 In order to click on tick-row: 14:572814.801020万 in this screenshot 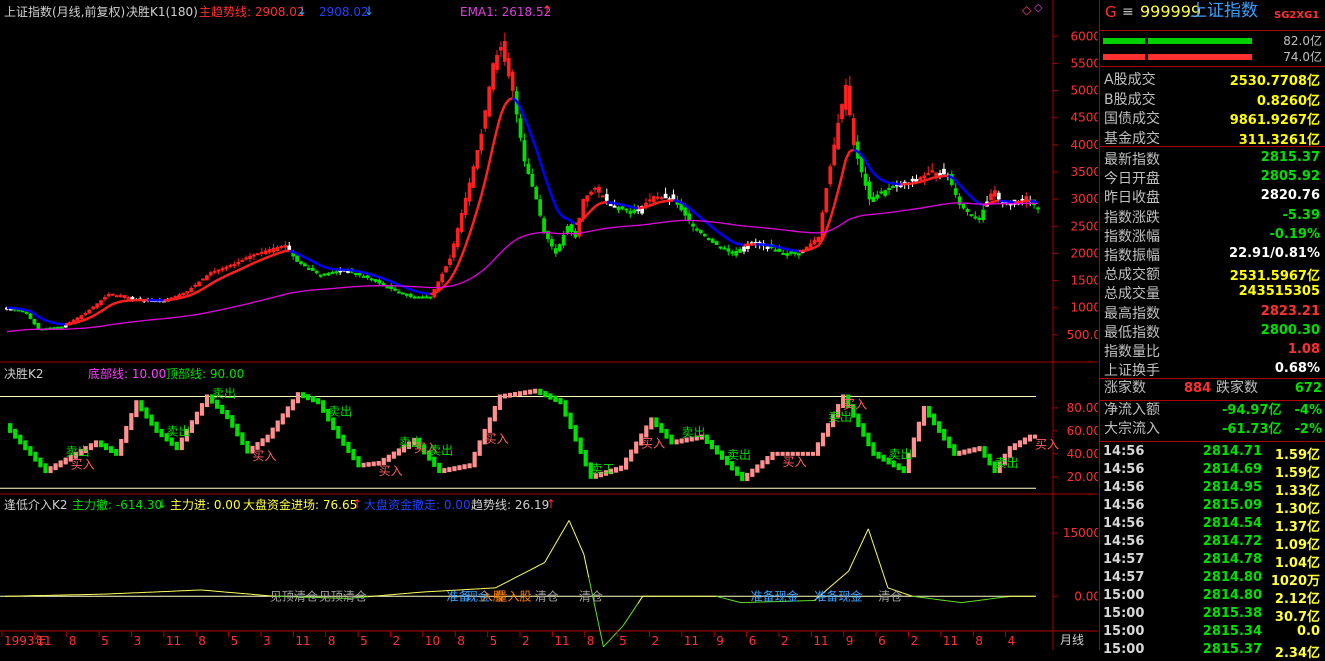, I will do `click(1212, 578)`.